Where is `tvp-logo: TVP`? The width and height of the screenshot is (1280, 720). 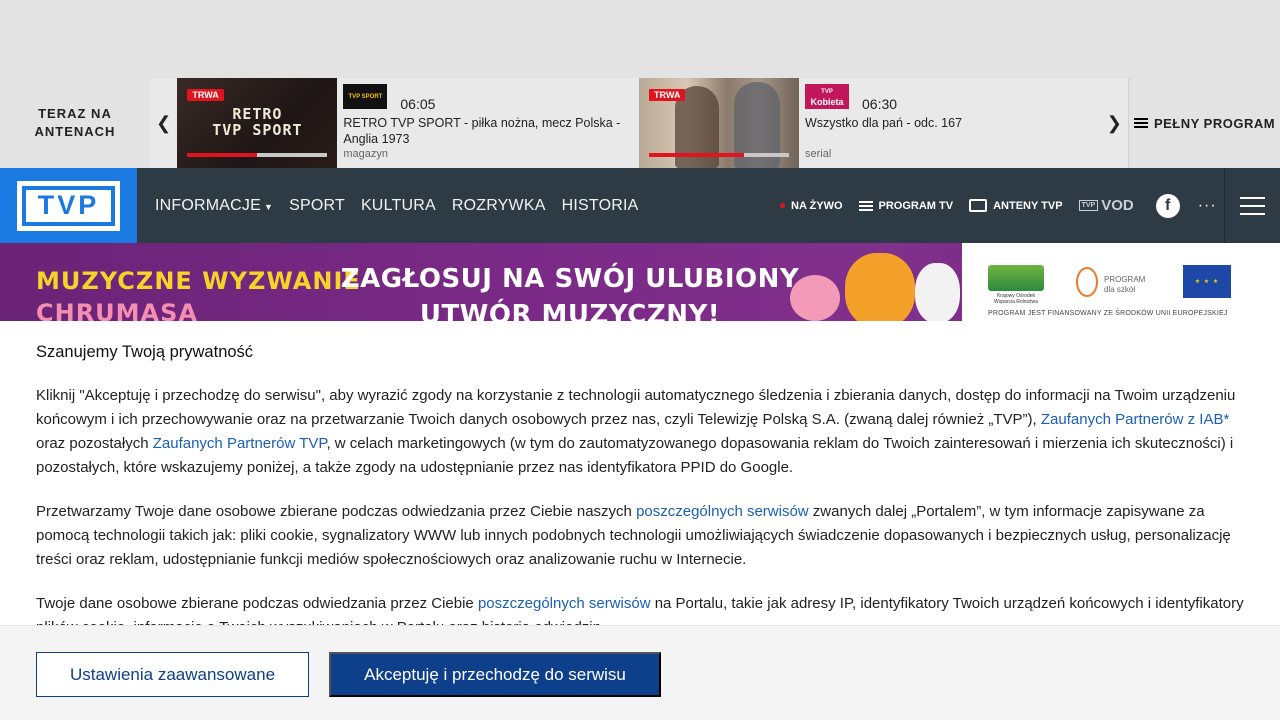 tvp-logo: TVP is located at coordinates (68, 205).